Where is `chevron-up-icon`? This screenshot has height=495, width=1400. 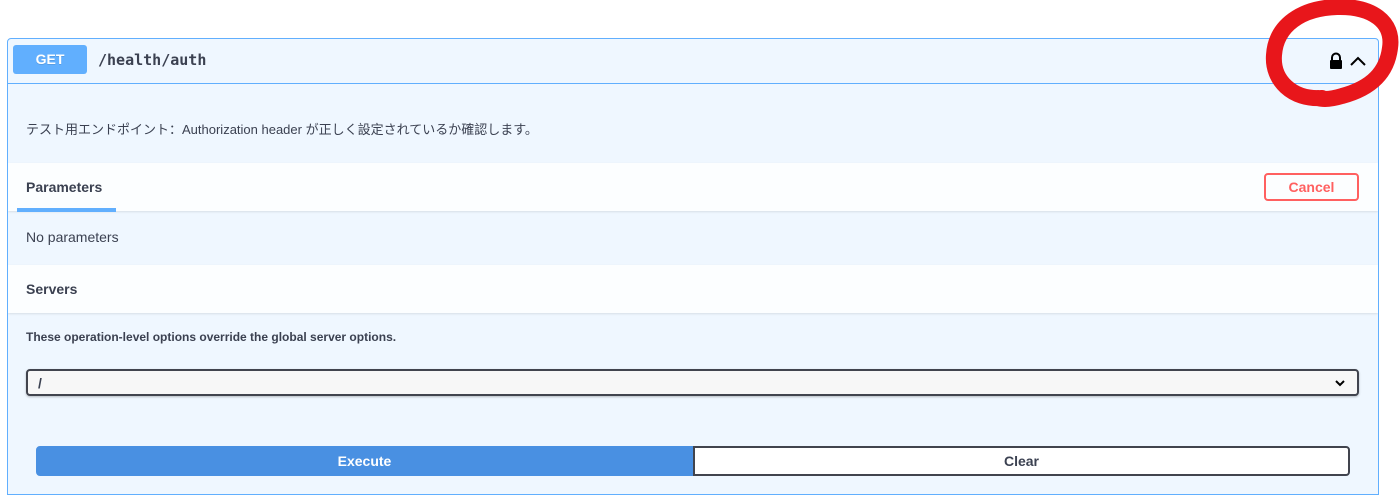
chevron-up-icon is located at coordinates (1358, 61).